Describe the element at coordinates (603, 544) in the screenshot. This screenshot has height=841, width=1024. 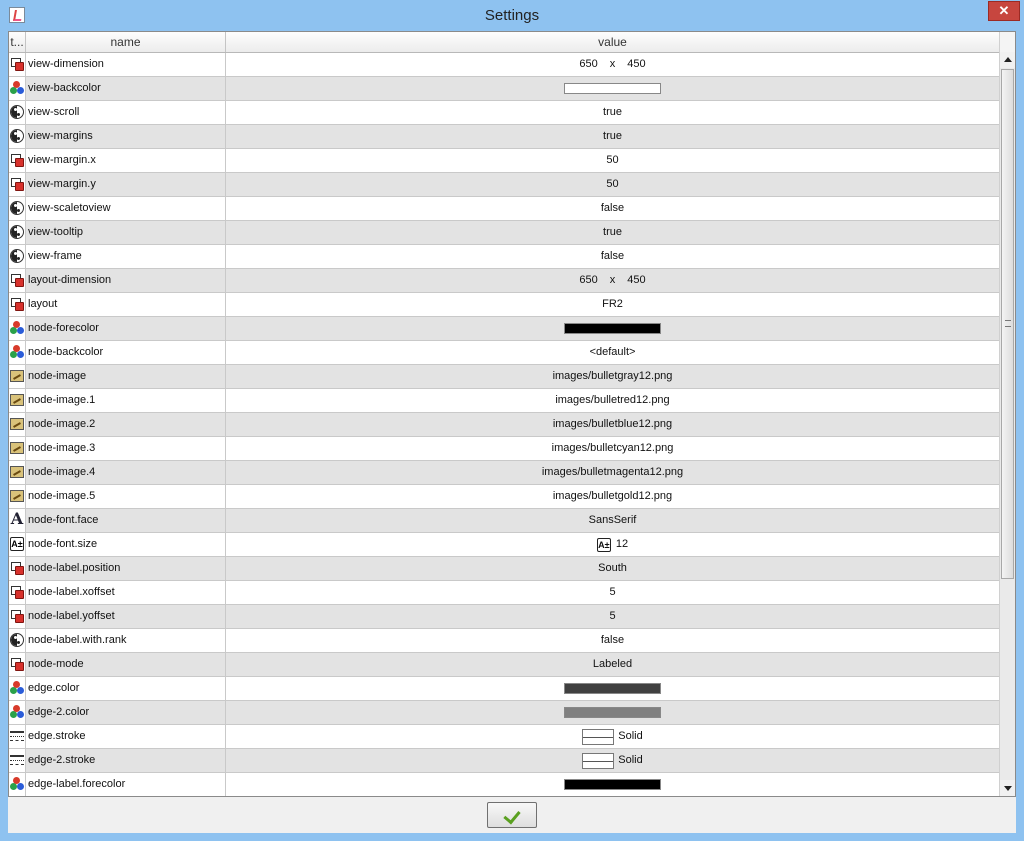
I see `font-size-icon: A±` at that location.